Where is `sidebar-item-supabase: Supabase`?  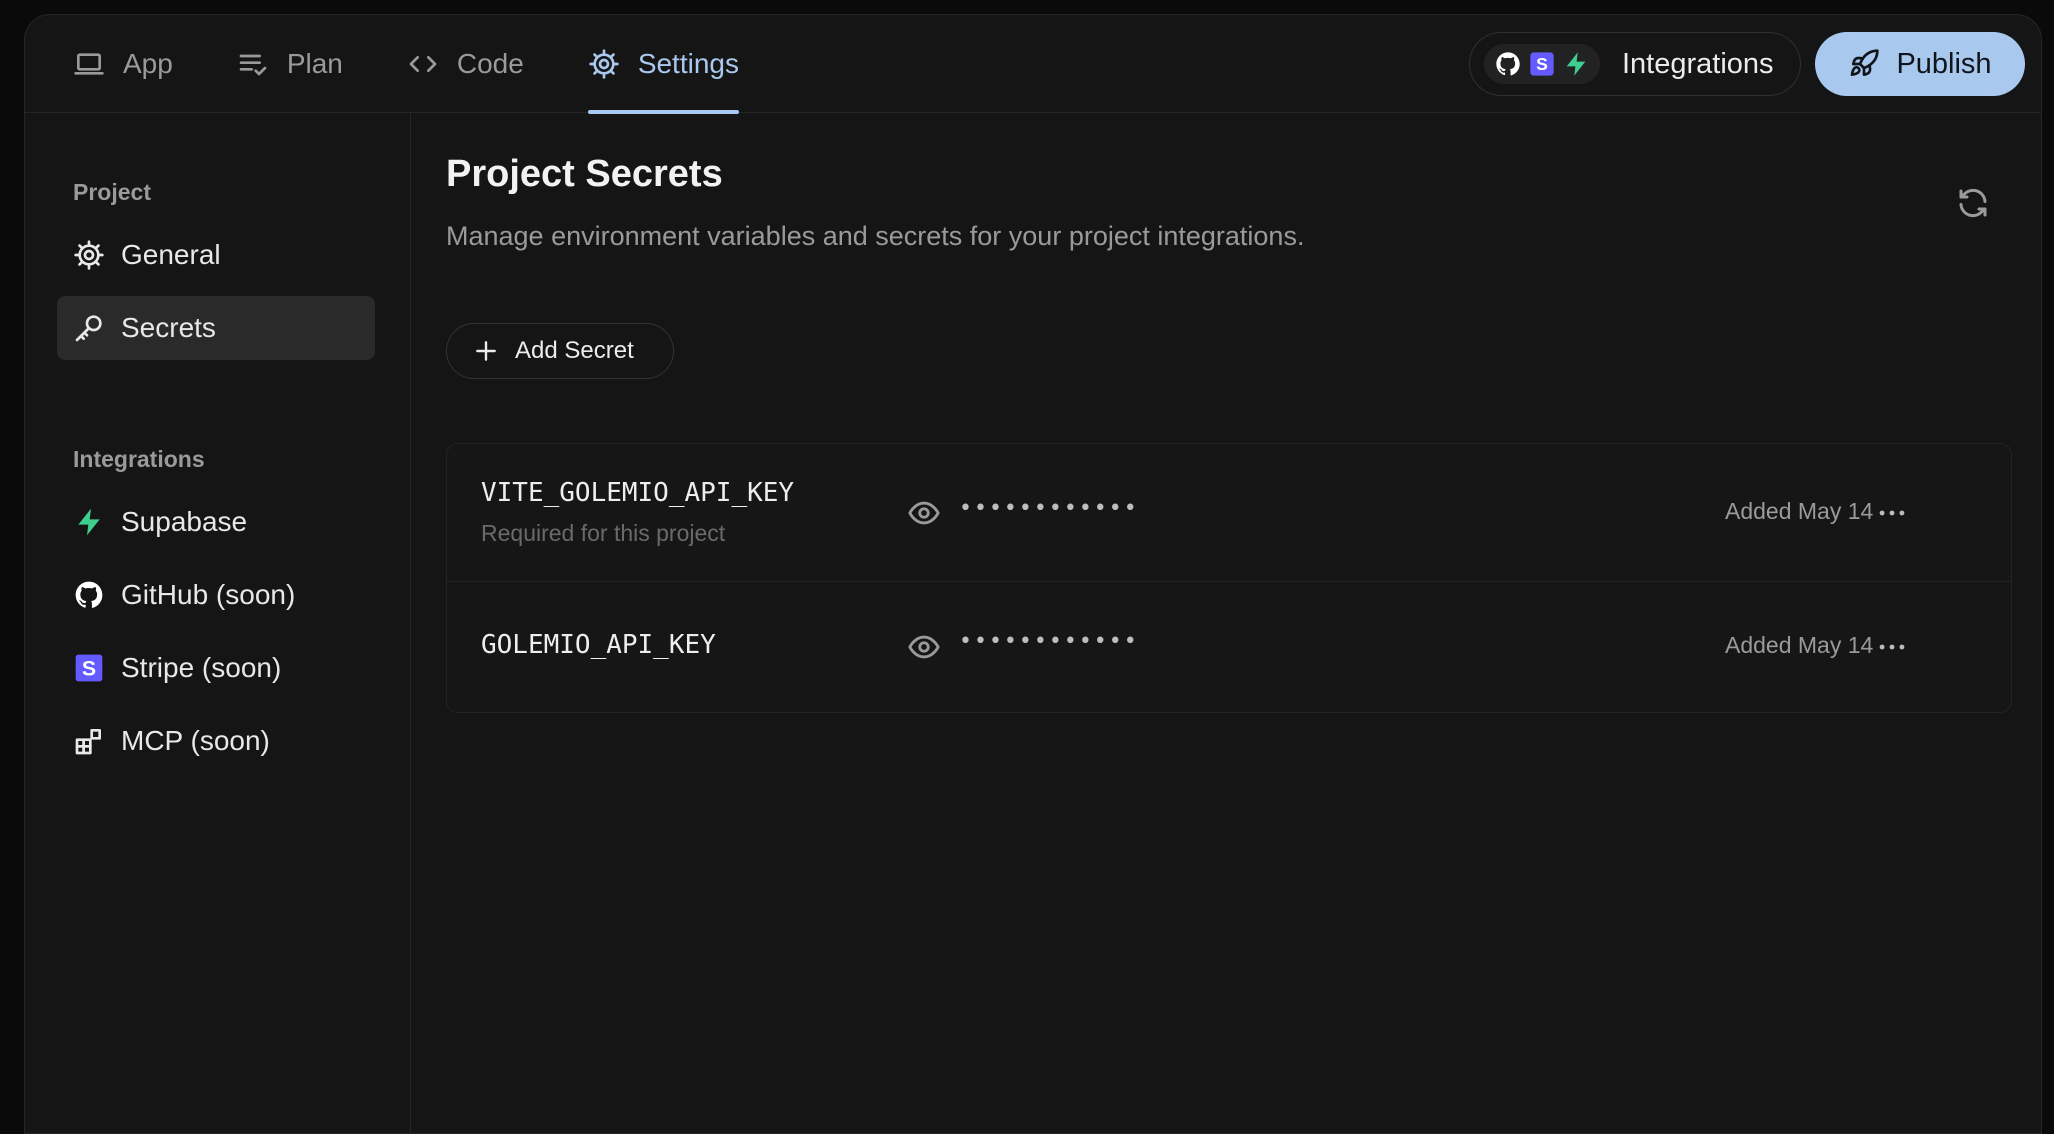 sidebar-item-supabase: Supabase is located at coordinates (216, 522).